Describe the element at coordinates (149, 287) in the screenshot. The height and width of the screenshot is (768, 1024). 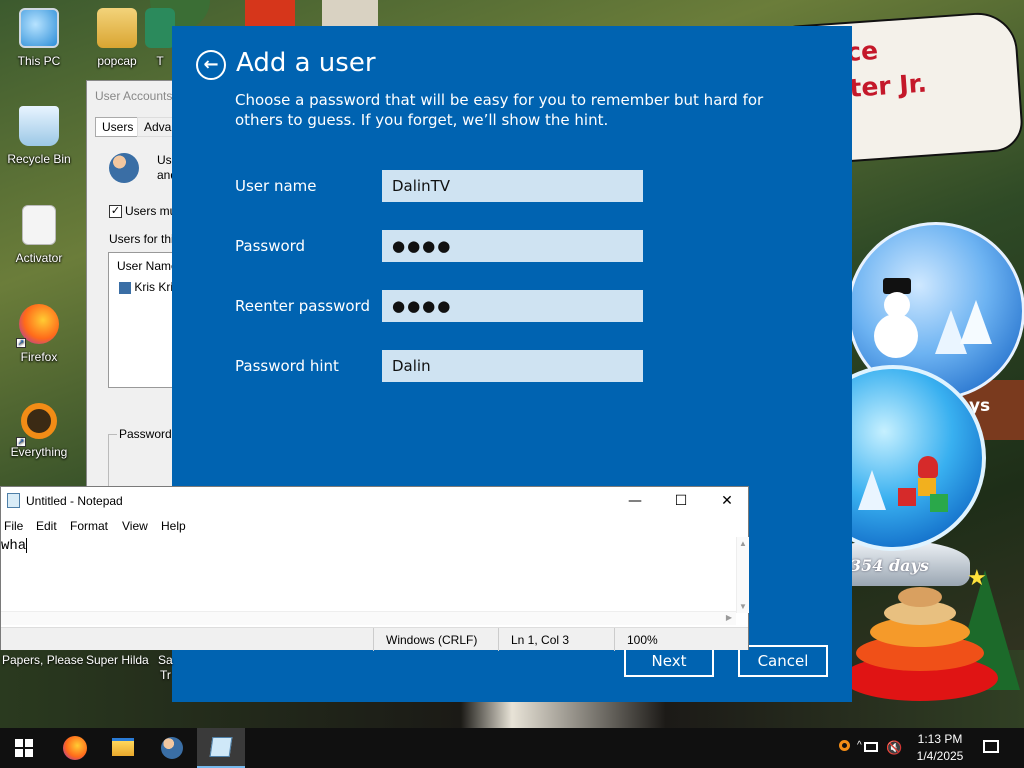
I see `list-item: Kris Krin` at that location.